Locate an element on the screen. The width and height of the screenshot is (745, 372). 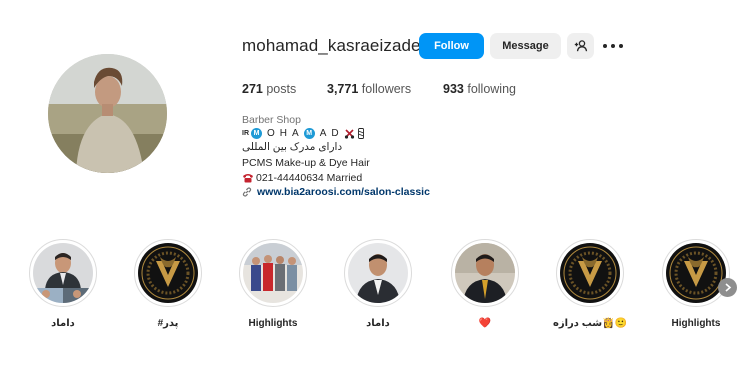
photo-group is located at coordinates (273, 273).